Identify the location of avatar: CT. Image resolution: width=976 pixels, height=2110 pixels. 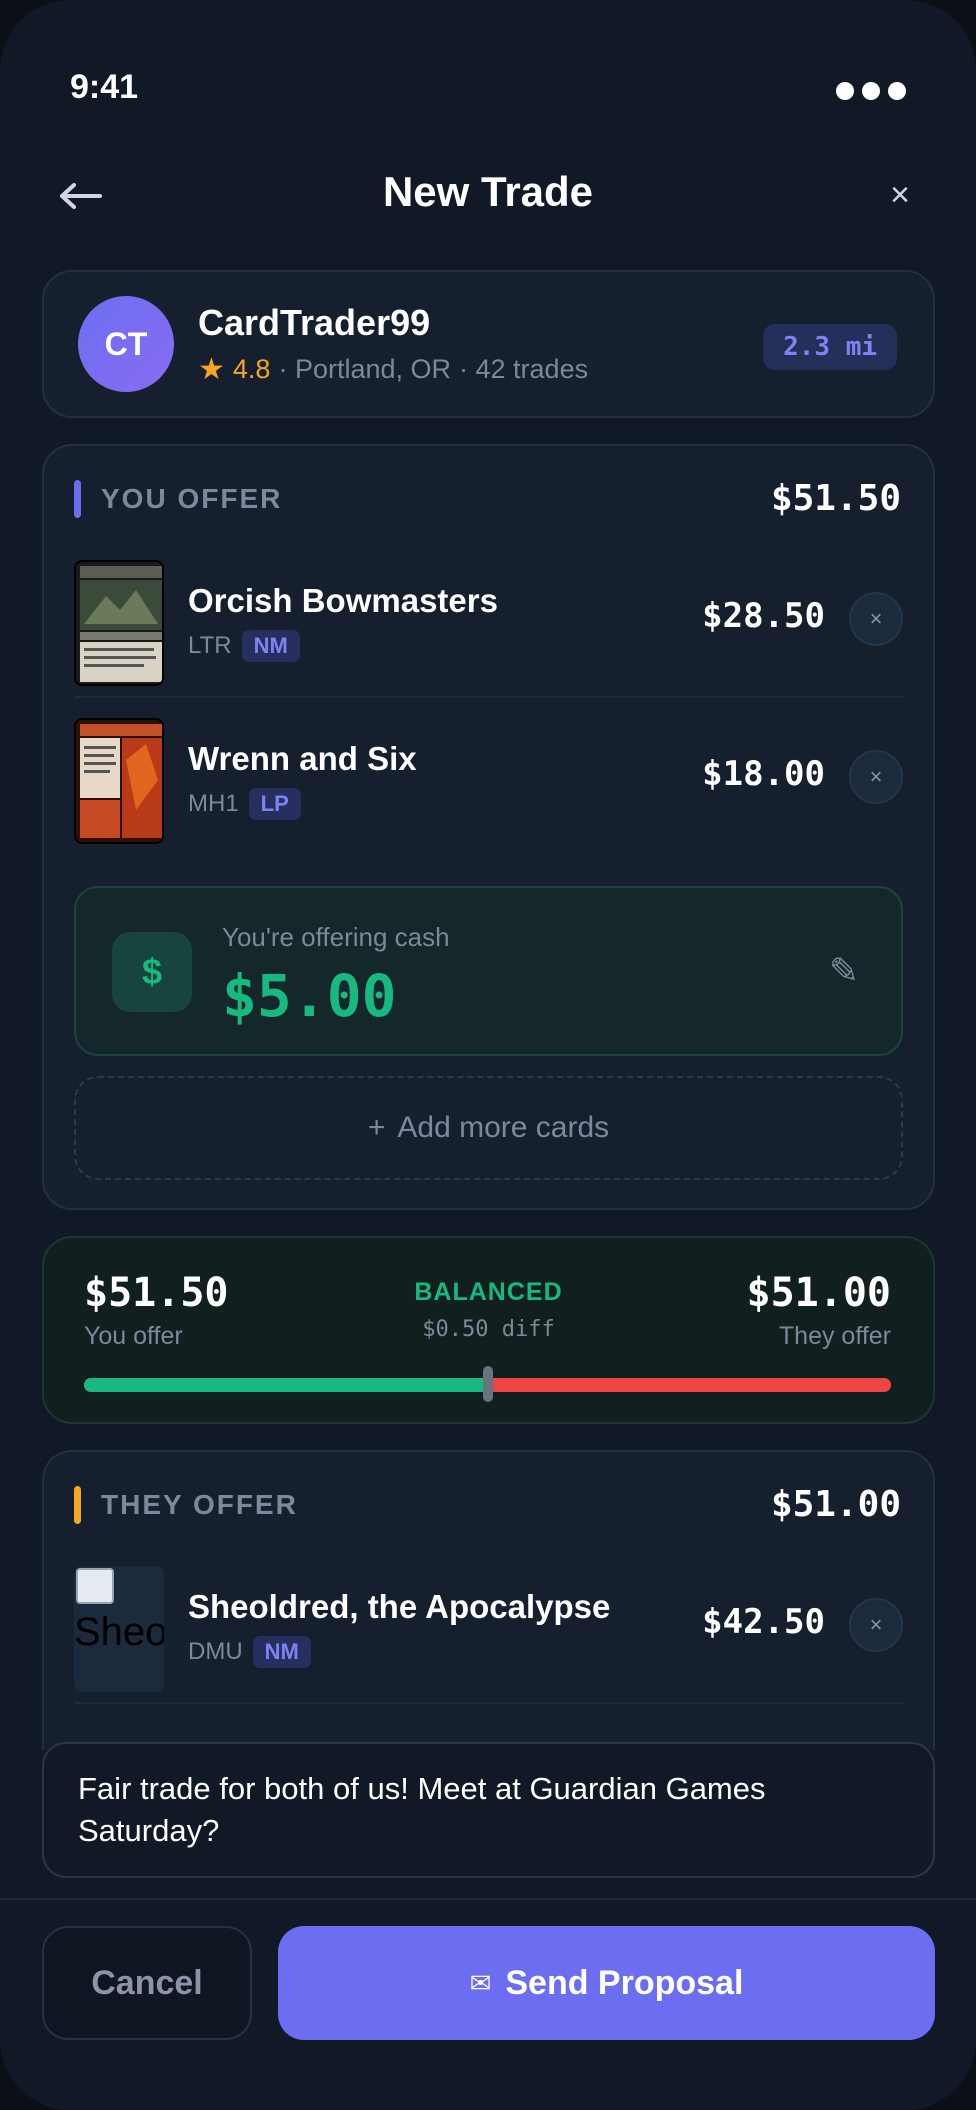
(126, 344).